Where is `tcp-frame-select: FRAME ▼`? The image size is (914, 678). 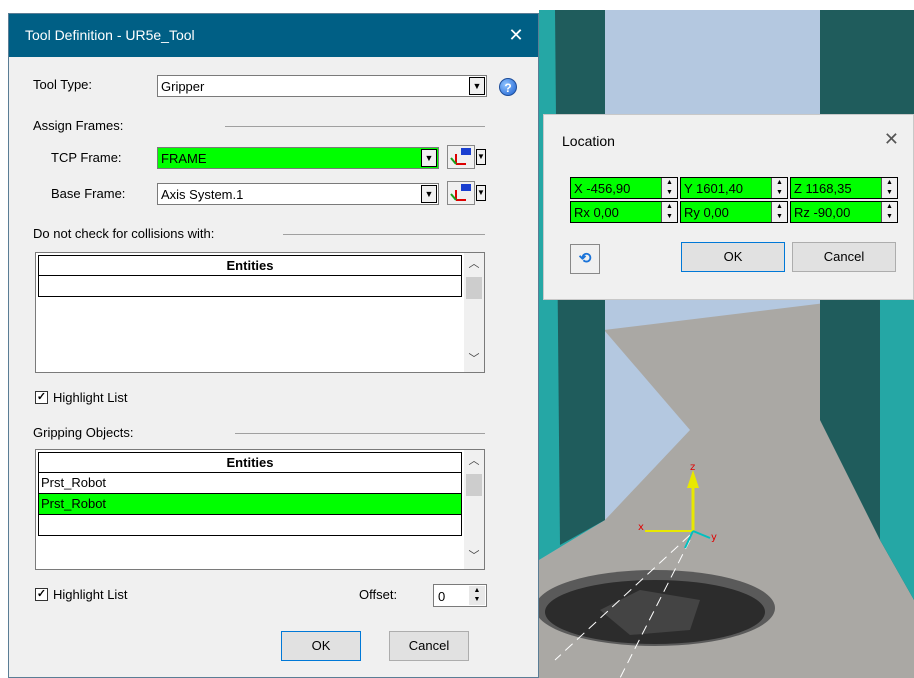 tcp-frame-select: FRAME ▼ is located at coordinates (298, 158).